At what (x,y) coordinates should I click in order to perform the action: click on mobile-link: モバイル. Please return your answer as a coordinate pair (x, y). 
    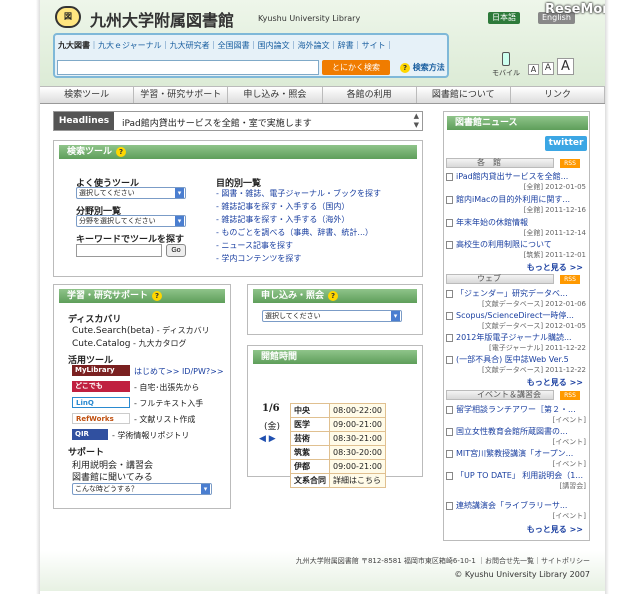
    Looking at the image, I should click on (506, 65).